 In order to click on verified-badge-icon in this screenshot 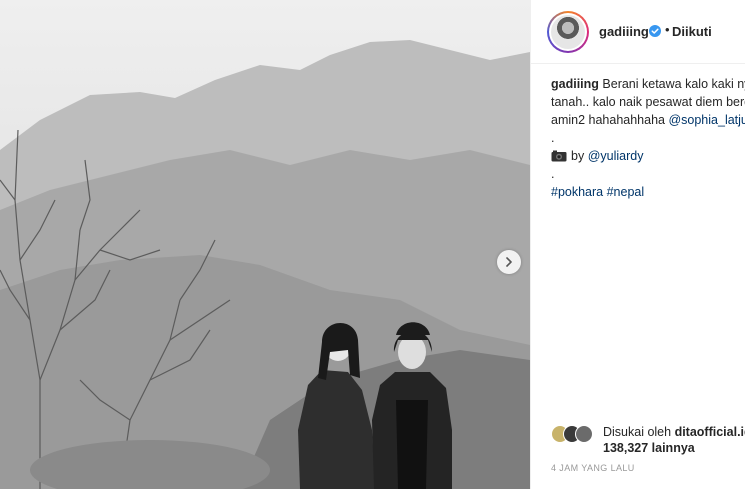, I will do `click(655, 31)`.